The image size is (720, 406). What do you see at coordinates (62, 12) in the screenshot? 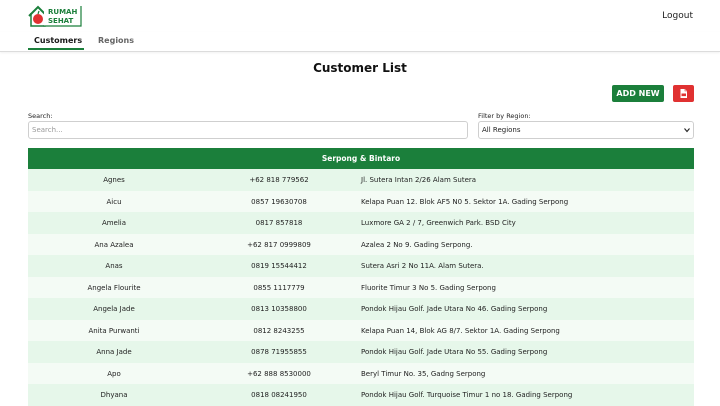
I see `logo-text-line1: RUMAH` at bounding box center [62, 12].